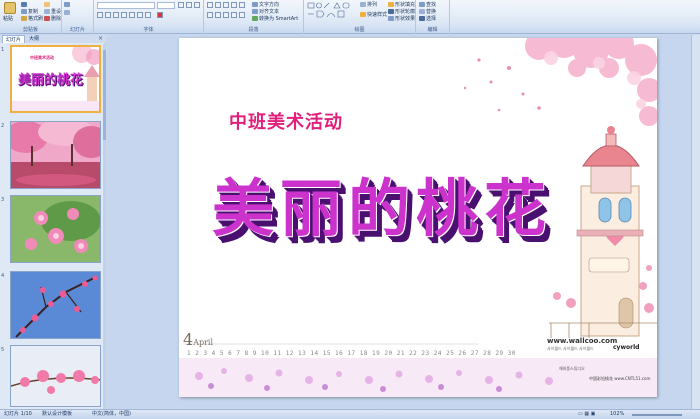 The height and width of the screenshot is (419, 700). Describe the element at coordinates (111, 414) in the screenshot. I see `language-status: 中文(简体，中国)` at that location.